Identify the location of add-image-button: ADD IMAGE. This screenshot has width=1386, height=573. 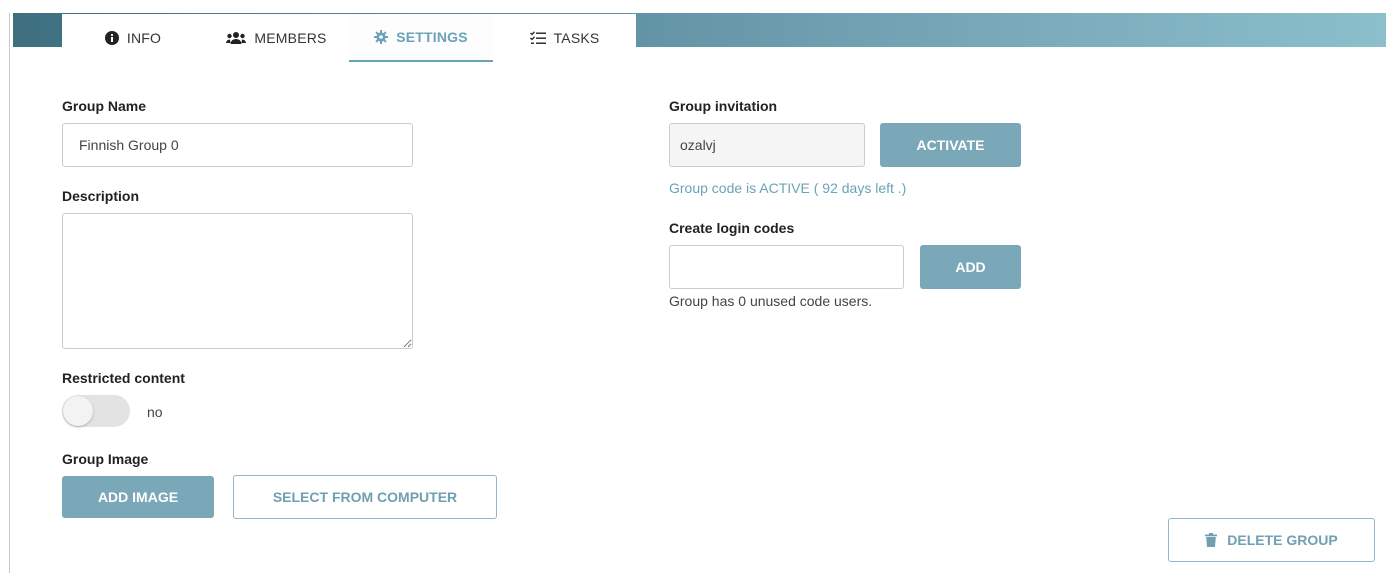
(138, 497).